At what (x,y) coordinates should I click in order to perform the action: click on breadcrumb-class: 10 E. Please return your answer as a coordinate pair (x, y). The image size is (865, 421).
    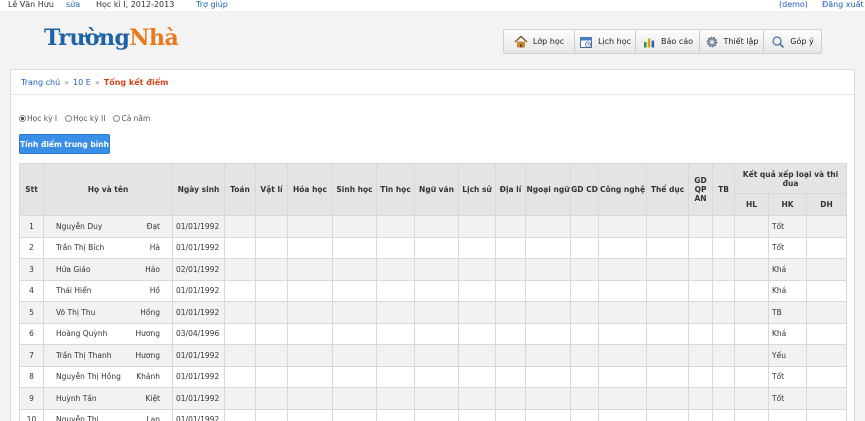
    Looking at the image, I should click on (82, 82).